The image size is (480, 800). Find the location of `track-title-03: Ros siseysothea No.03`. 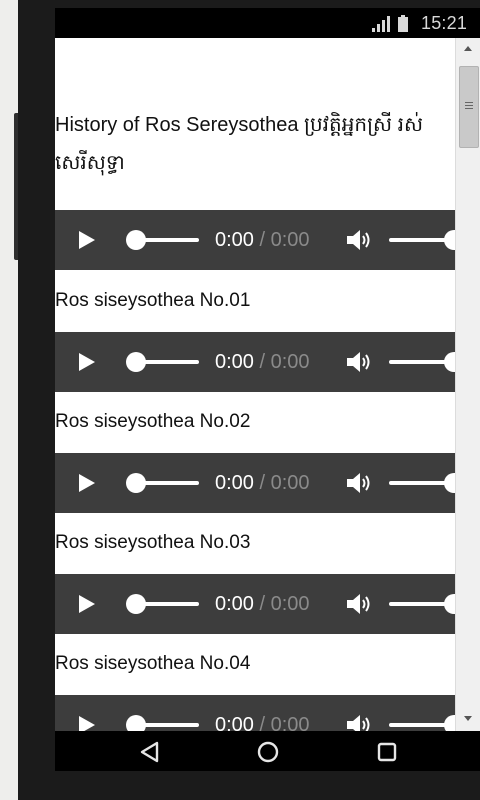

track-title-03: Ros siseysothea No.03 is located at coordinates (153, 542).